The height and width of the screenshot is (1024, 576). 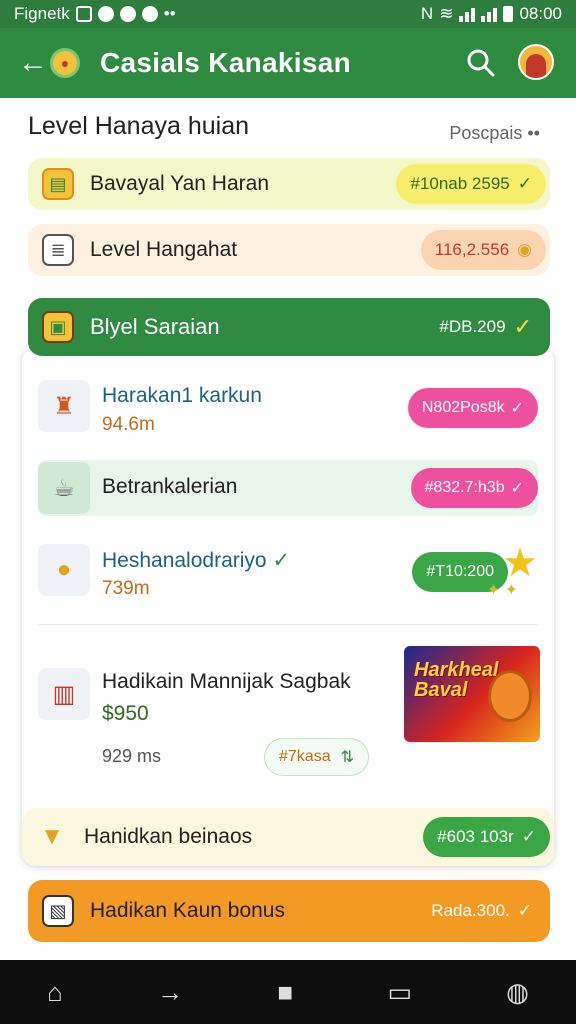 I want to click on item-subtitle: 739m, so click(x=126, y=588).